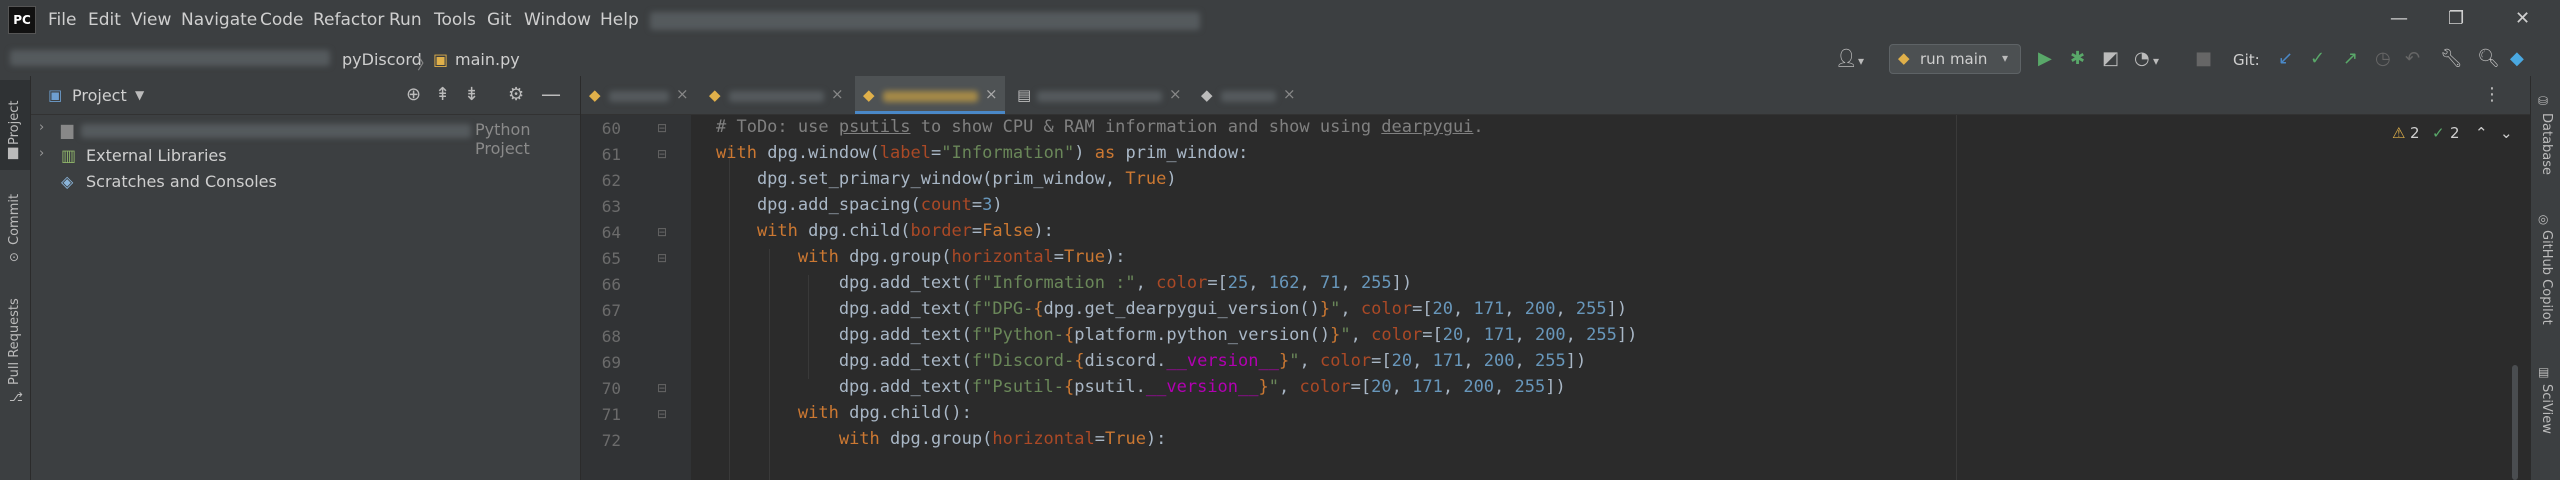 Image resolution: width=2560 pixels, height=480 pixels. I want to click on warning-icon: ⚠, so click(2398, 133).